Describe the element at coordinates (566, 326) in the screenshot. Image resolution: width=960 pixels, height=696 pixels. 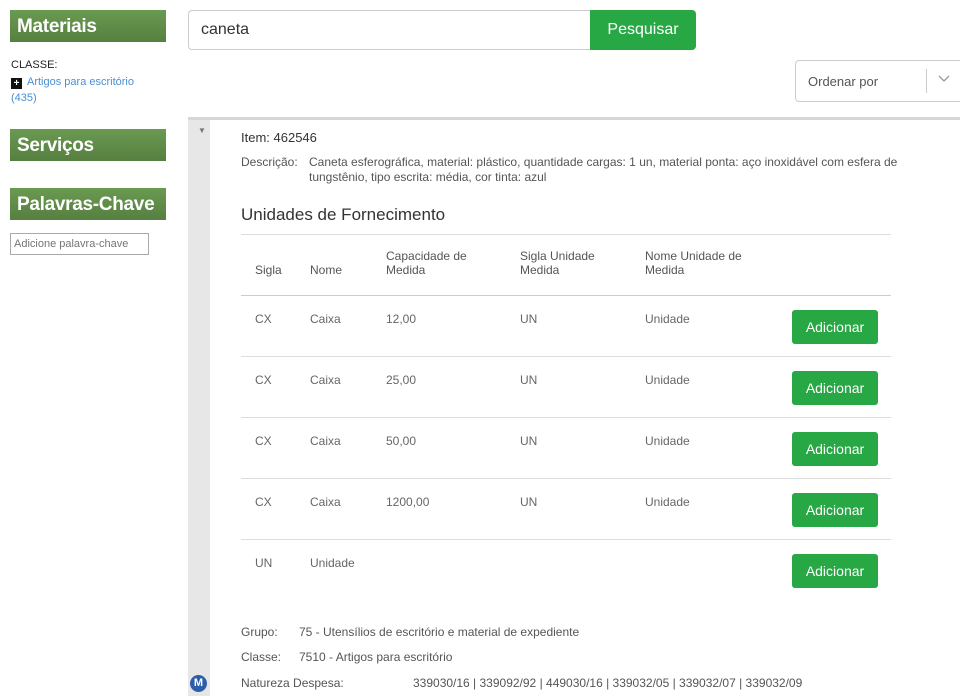
I see `table-row: CX Caixa 12,00 UN Unidade Adicionar` at that location.